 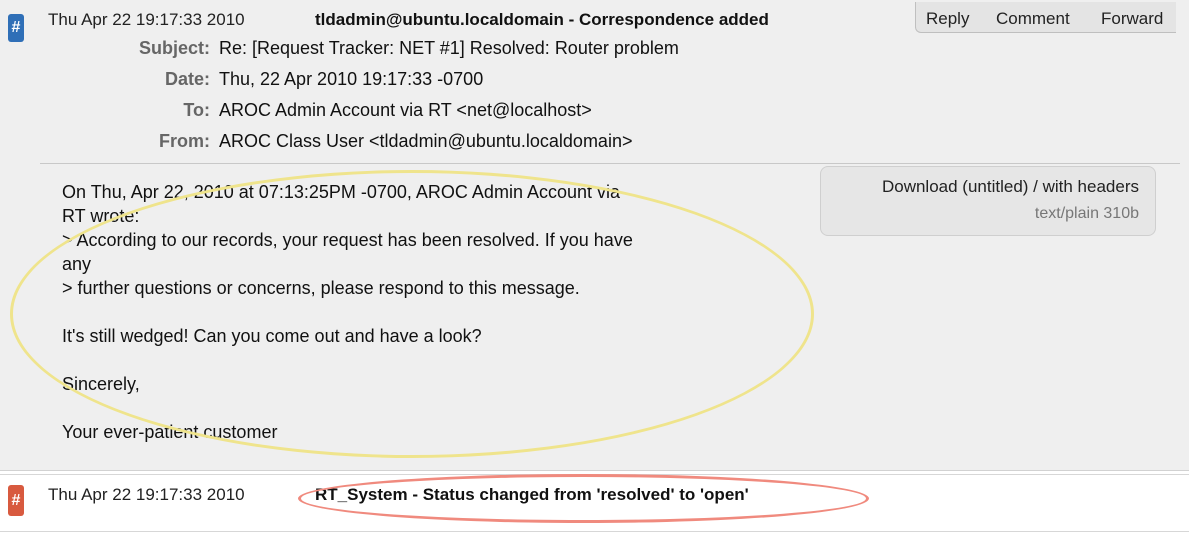 I want to click on to-label: To:, so click(x=196, y=110).